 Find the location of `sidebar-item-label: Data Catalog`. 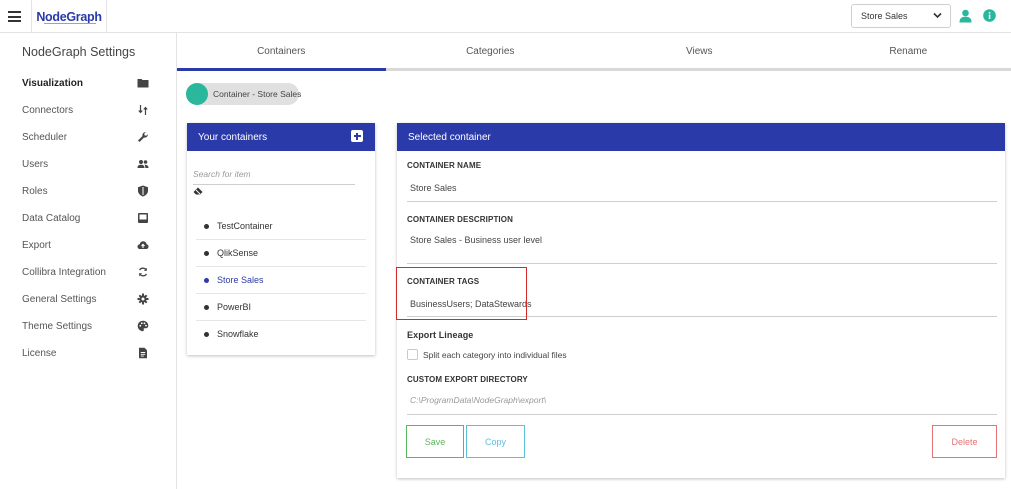

sidebar-item-label: Data Catalog is located at coordinates (51, 218).